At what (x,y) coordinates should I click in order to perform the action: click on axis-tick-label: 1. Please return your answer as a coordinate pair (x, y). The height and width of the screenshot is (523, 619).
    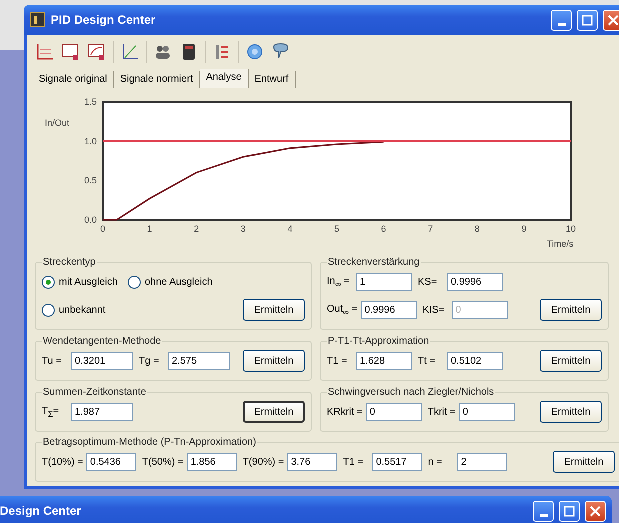
    Looking at the image, I should click on (149, 229).